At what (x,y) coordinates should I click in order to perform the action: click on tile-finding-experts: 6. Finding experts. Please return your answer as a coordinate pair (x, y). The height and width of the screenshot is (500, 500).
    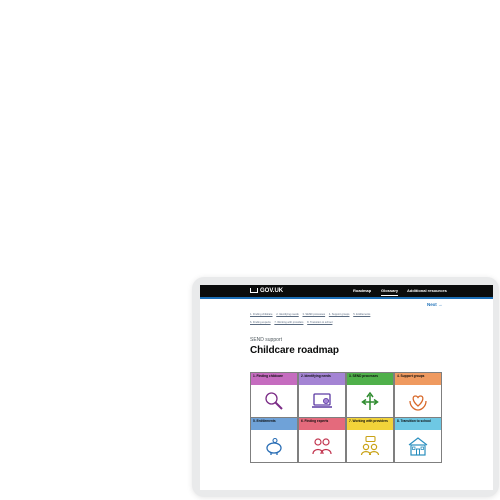
    Looking at the image, I should click on (322, 440).